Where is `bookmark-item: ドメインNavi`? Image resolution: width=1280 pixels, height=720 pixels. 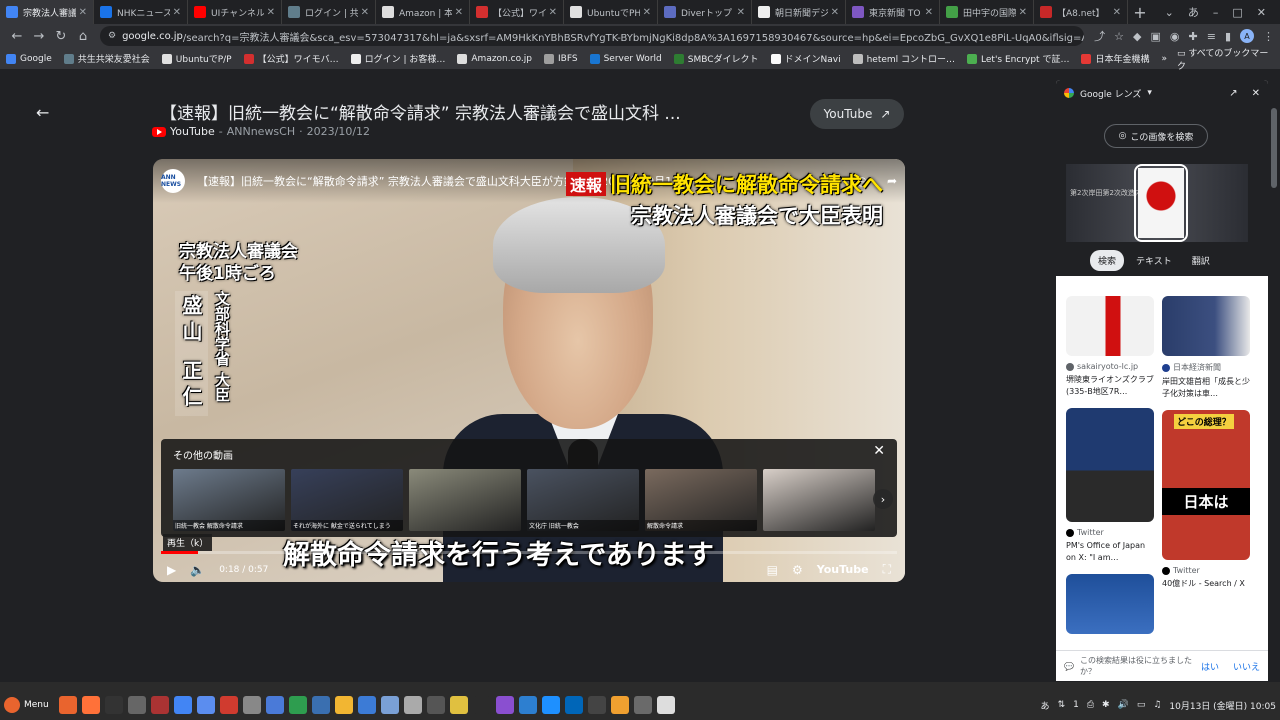
bookmark-item: ドメインNavi is located at coordinates (805, 58).